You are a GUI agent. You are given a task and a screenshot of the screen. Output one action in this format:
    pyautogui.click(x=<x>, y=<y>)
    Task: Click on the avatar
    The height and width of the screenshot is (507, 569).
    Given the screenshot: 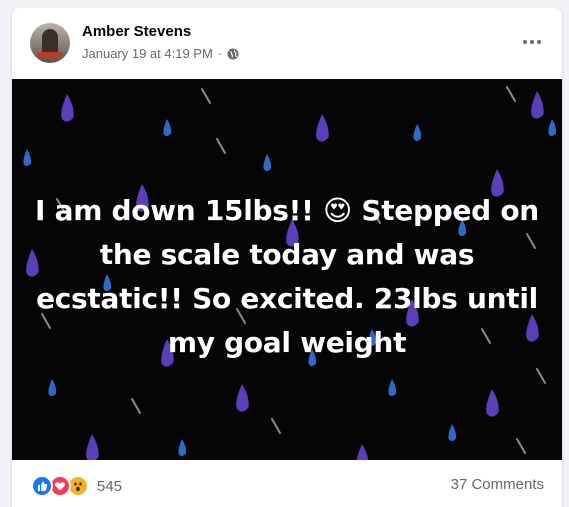 What is the action you would take?
    pyautogui.click(x=50, y=43)
    